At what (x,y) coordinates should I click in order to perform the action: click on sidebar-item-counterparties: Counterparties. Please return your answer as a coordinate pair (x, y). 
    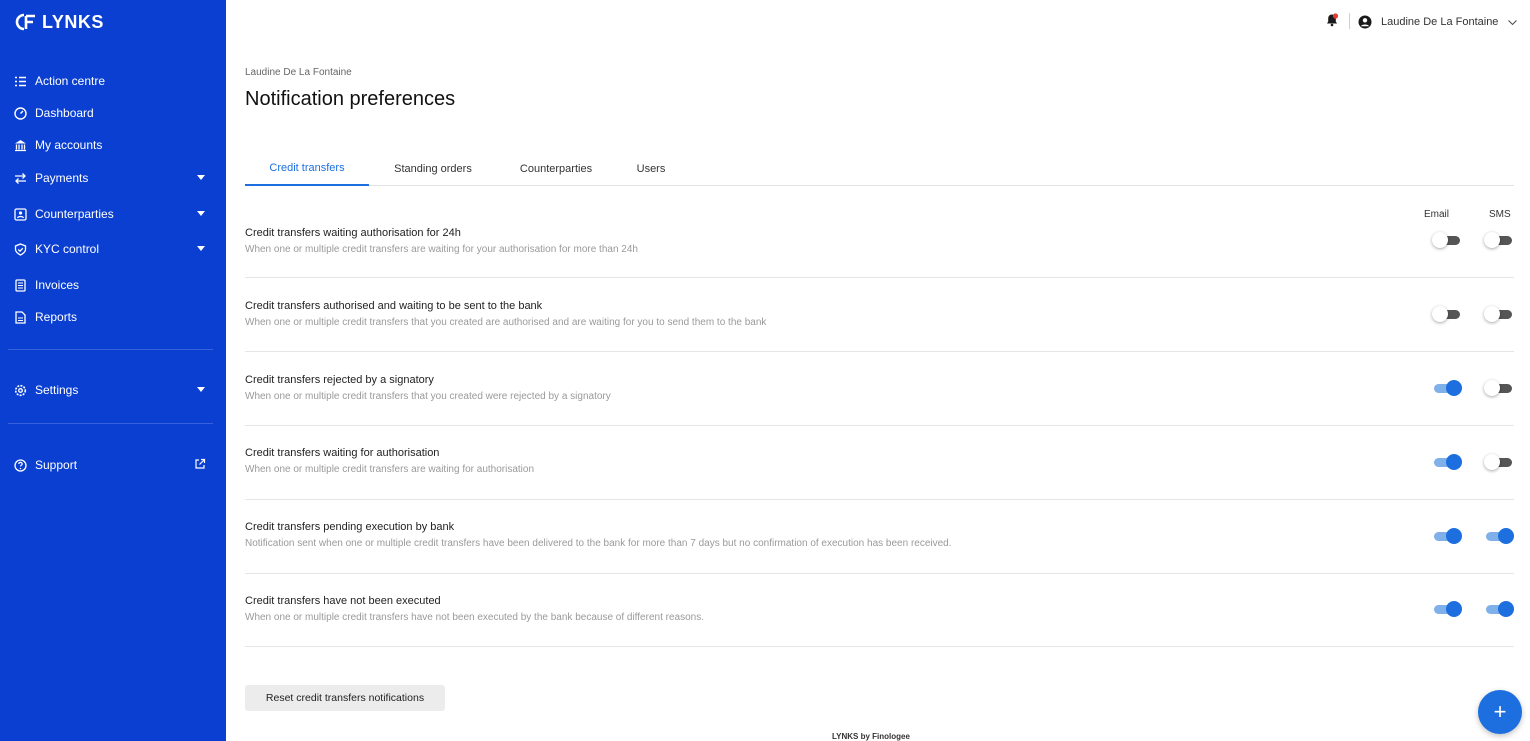
    Looking at the image, I should click on (113, 214).